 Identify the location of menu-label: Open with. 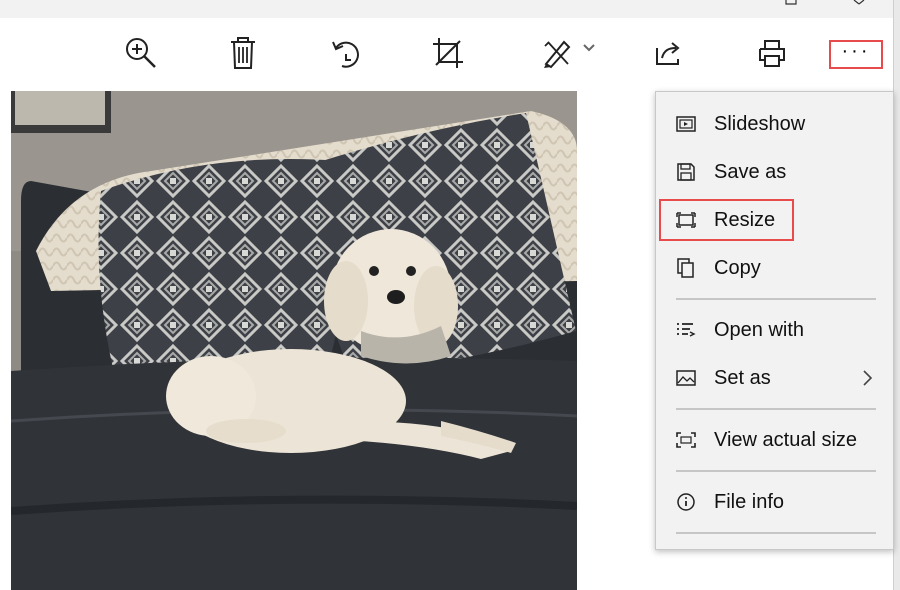
(759, 329).